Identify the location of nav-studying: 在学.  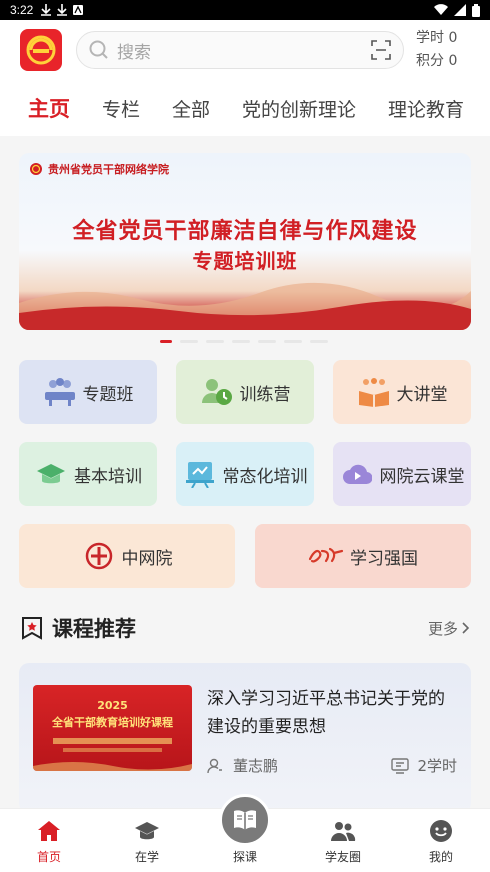
(147, 840).